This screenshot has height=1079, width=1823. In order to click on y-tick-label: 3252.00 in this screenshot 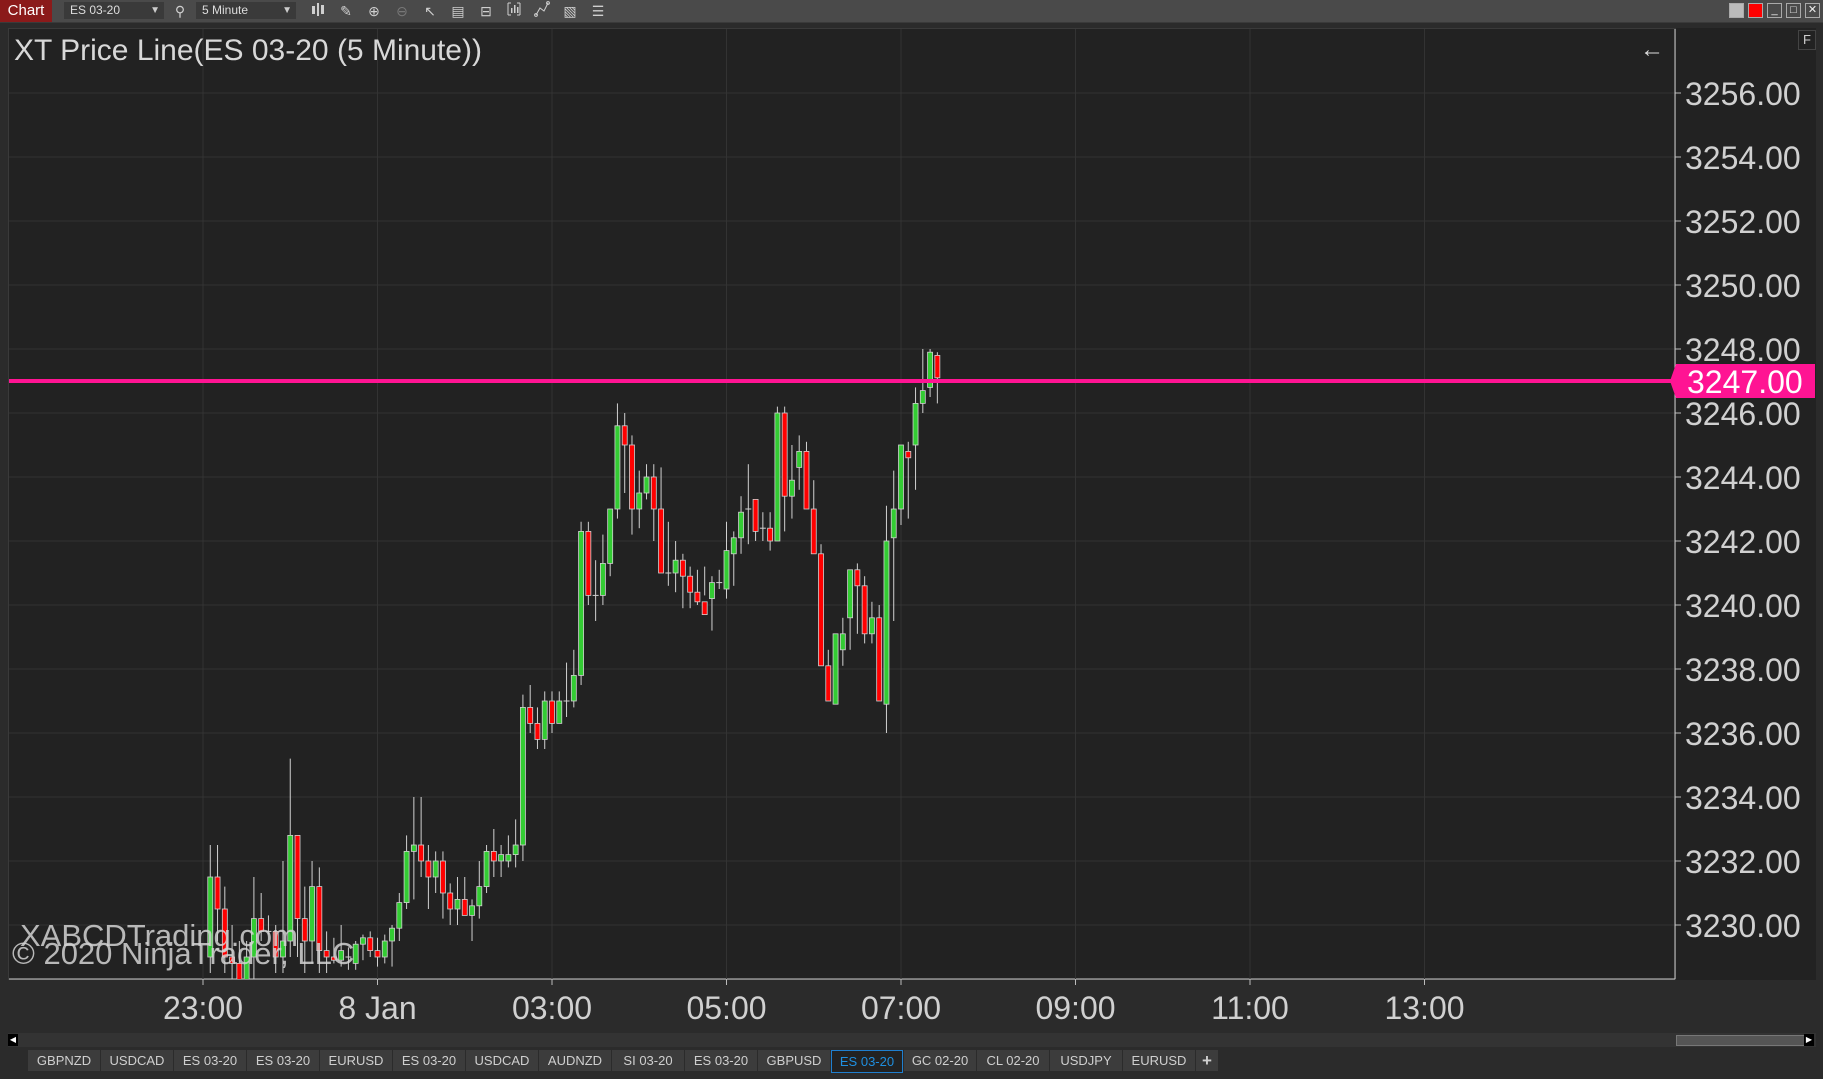, I will do `click(1743, 222)`.